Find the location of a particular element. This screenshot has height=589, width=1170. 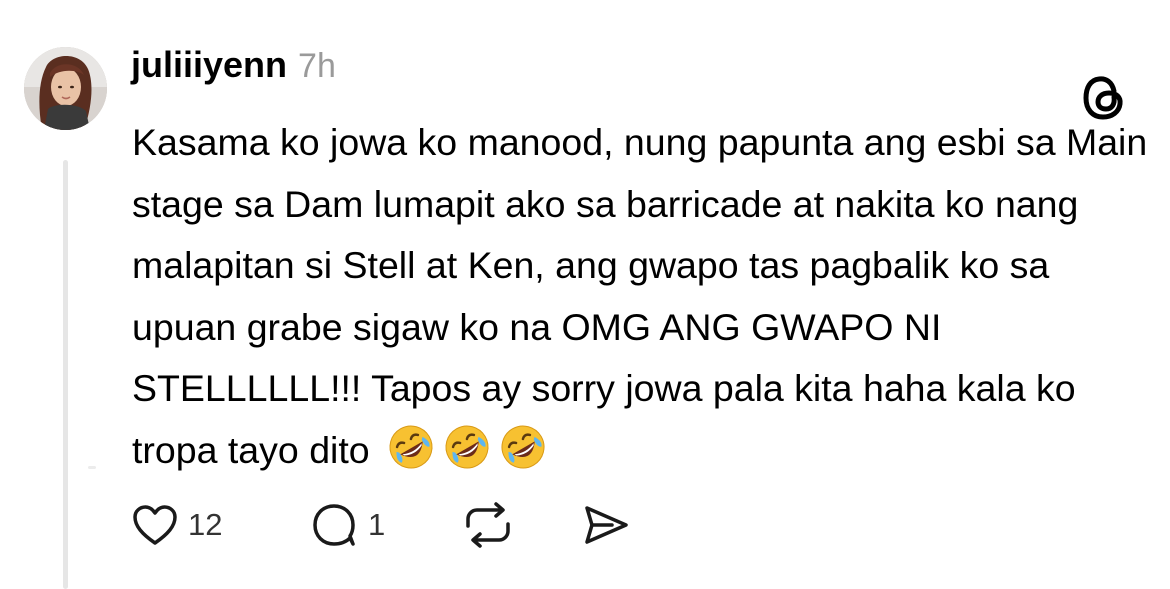

timestamp: 7h is located at coordinates (317, 66).